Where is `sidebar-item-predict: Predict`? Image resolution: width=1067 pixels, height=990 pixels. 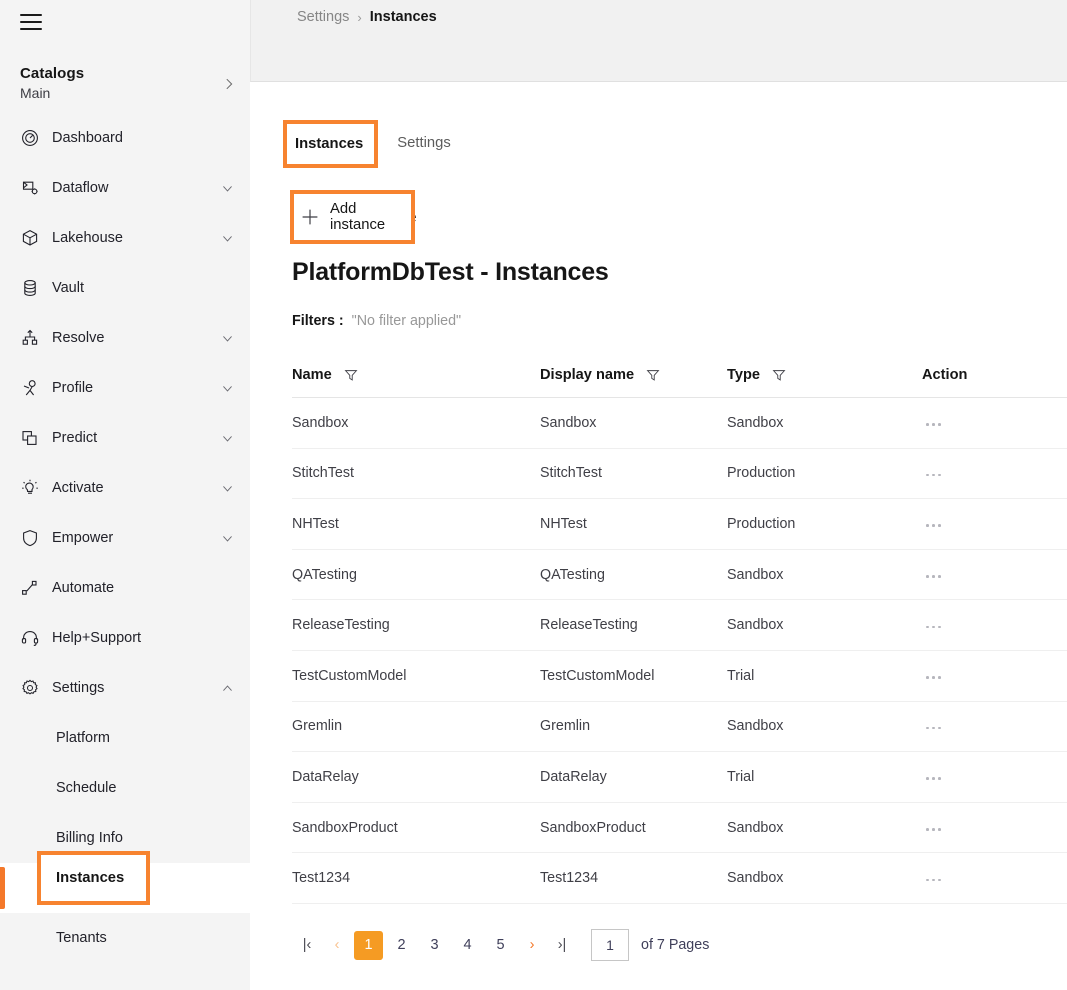
sidebar-item-predict: Predict is located at coordinates (125, 438).